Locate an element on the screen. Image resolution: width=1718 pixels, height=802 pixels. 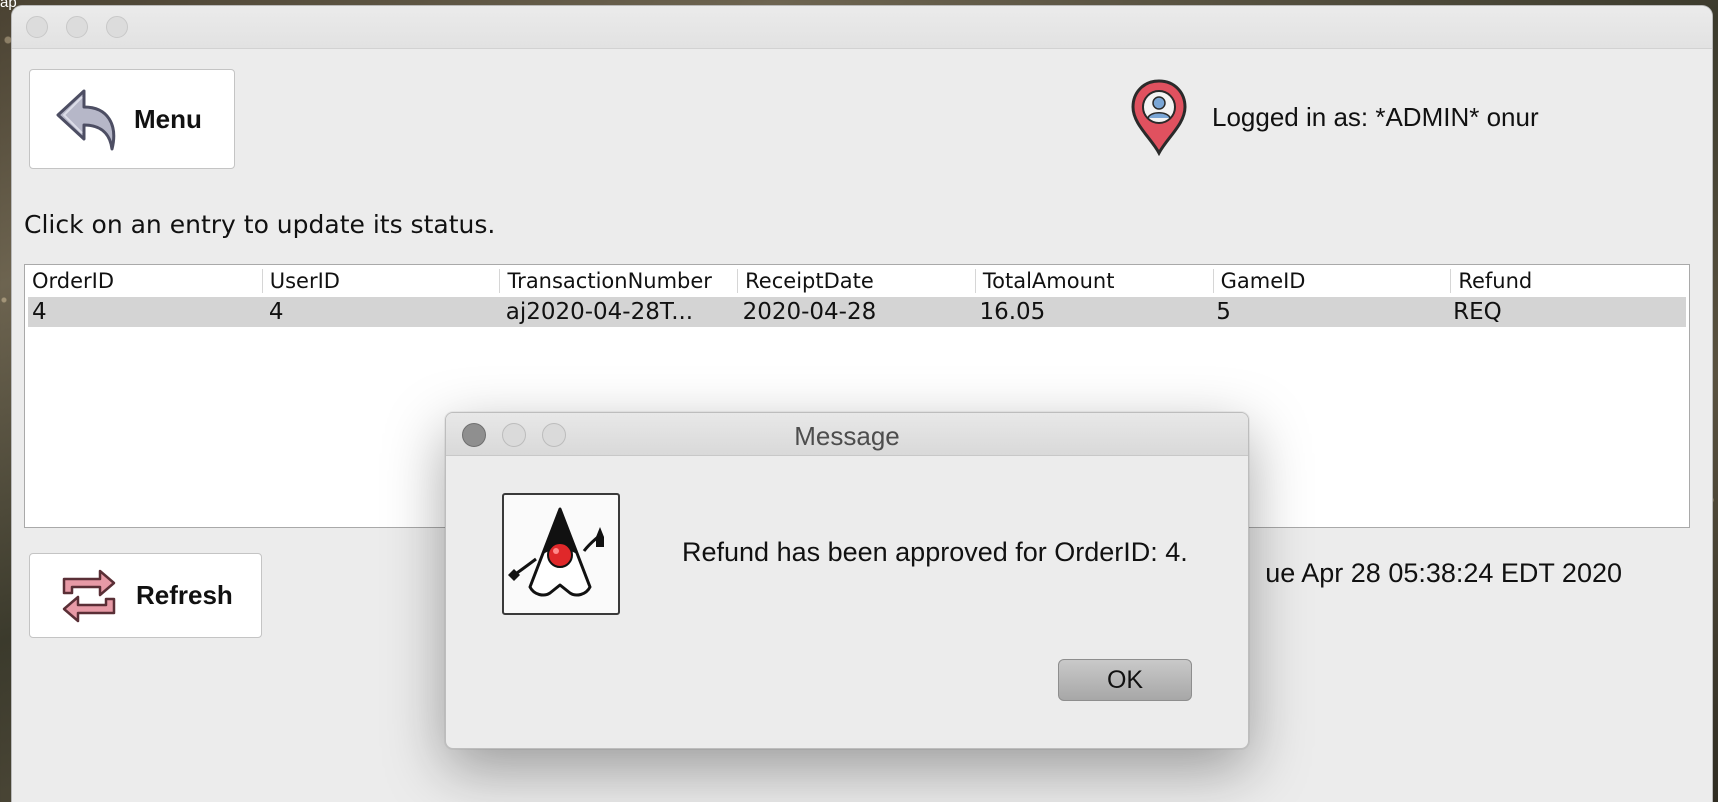
refresh-button-label: Refresh is located at coordinates (184, 595).